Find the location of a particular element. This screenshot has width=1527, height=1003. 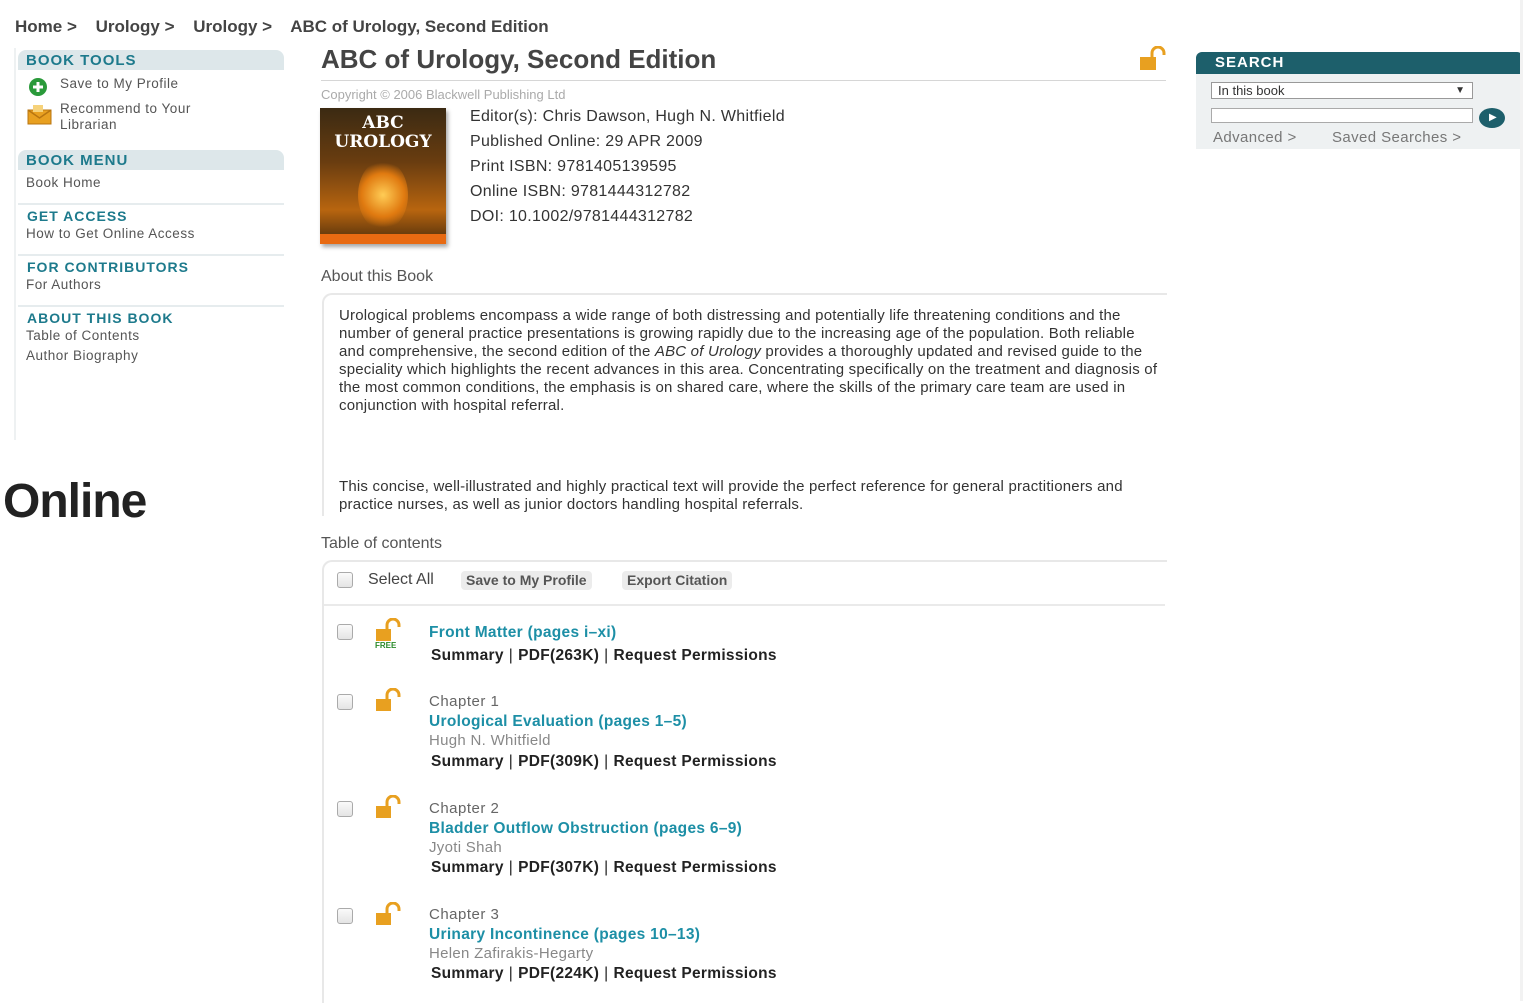

arrow-right-icon: ▶ is located at coordinates (1493, 117).